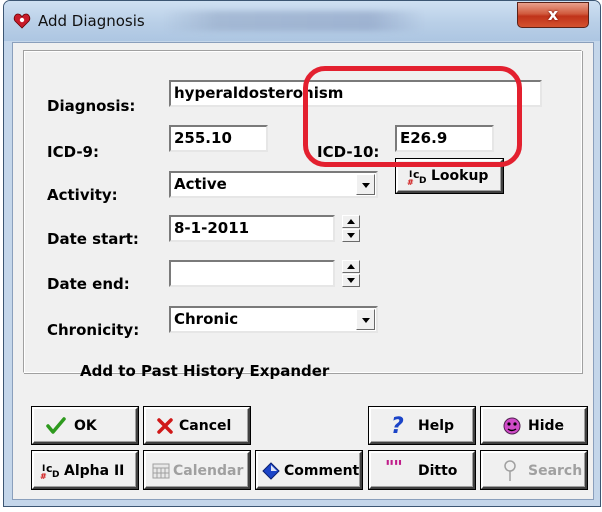 This screenshot has height=512, width=602. Describe the element at coordinates (206, 319) in the screenshot. I see `chronicity-value: Chronic` at that location.